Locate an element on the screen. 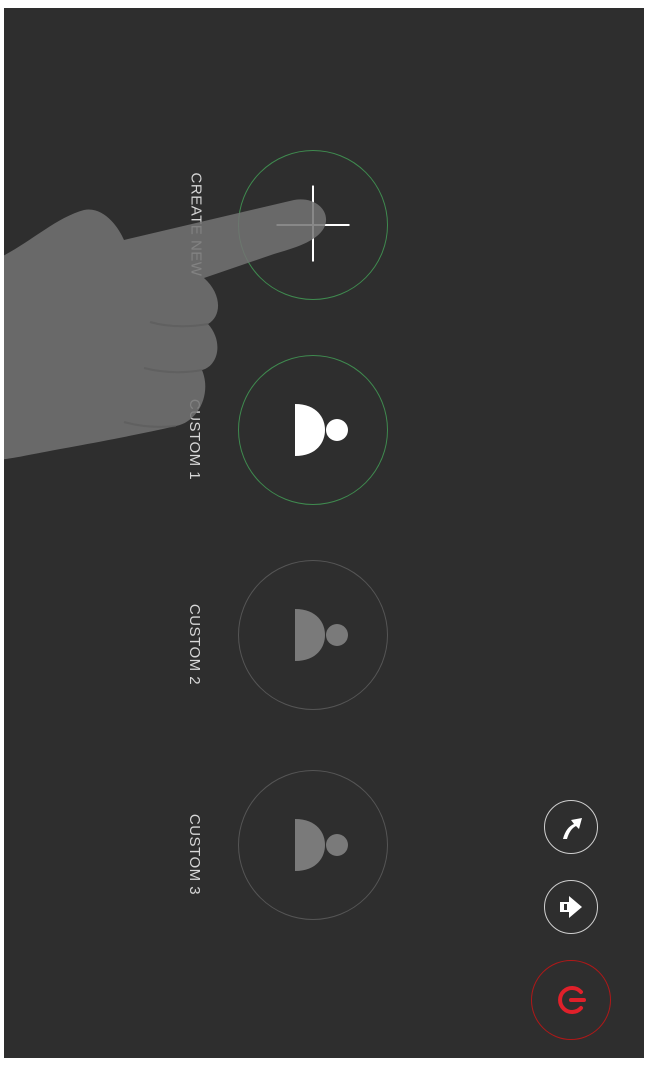  arrow-right-icon is located at coordinates (571, 907).